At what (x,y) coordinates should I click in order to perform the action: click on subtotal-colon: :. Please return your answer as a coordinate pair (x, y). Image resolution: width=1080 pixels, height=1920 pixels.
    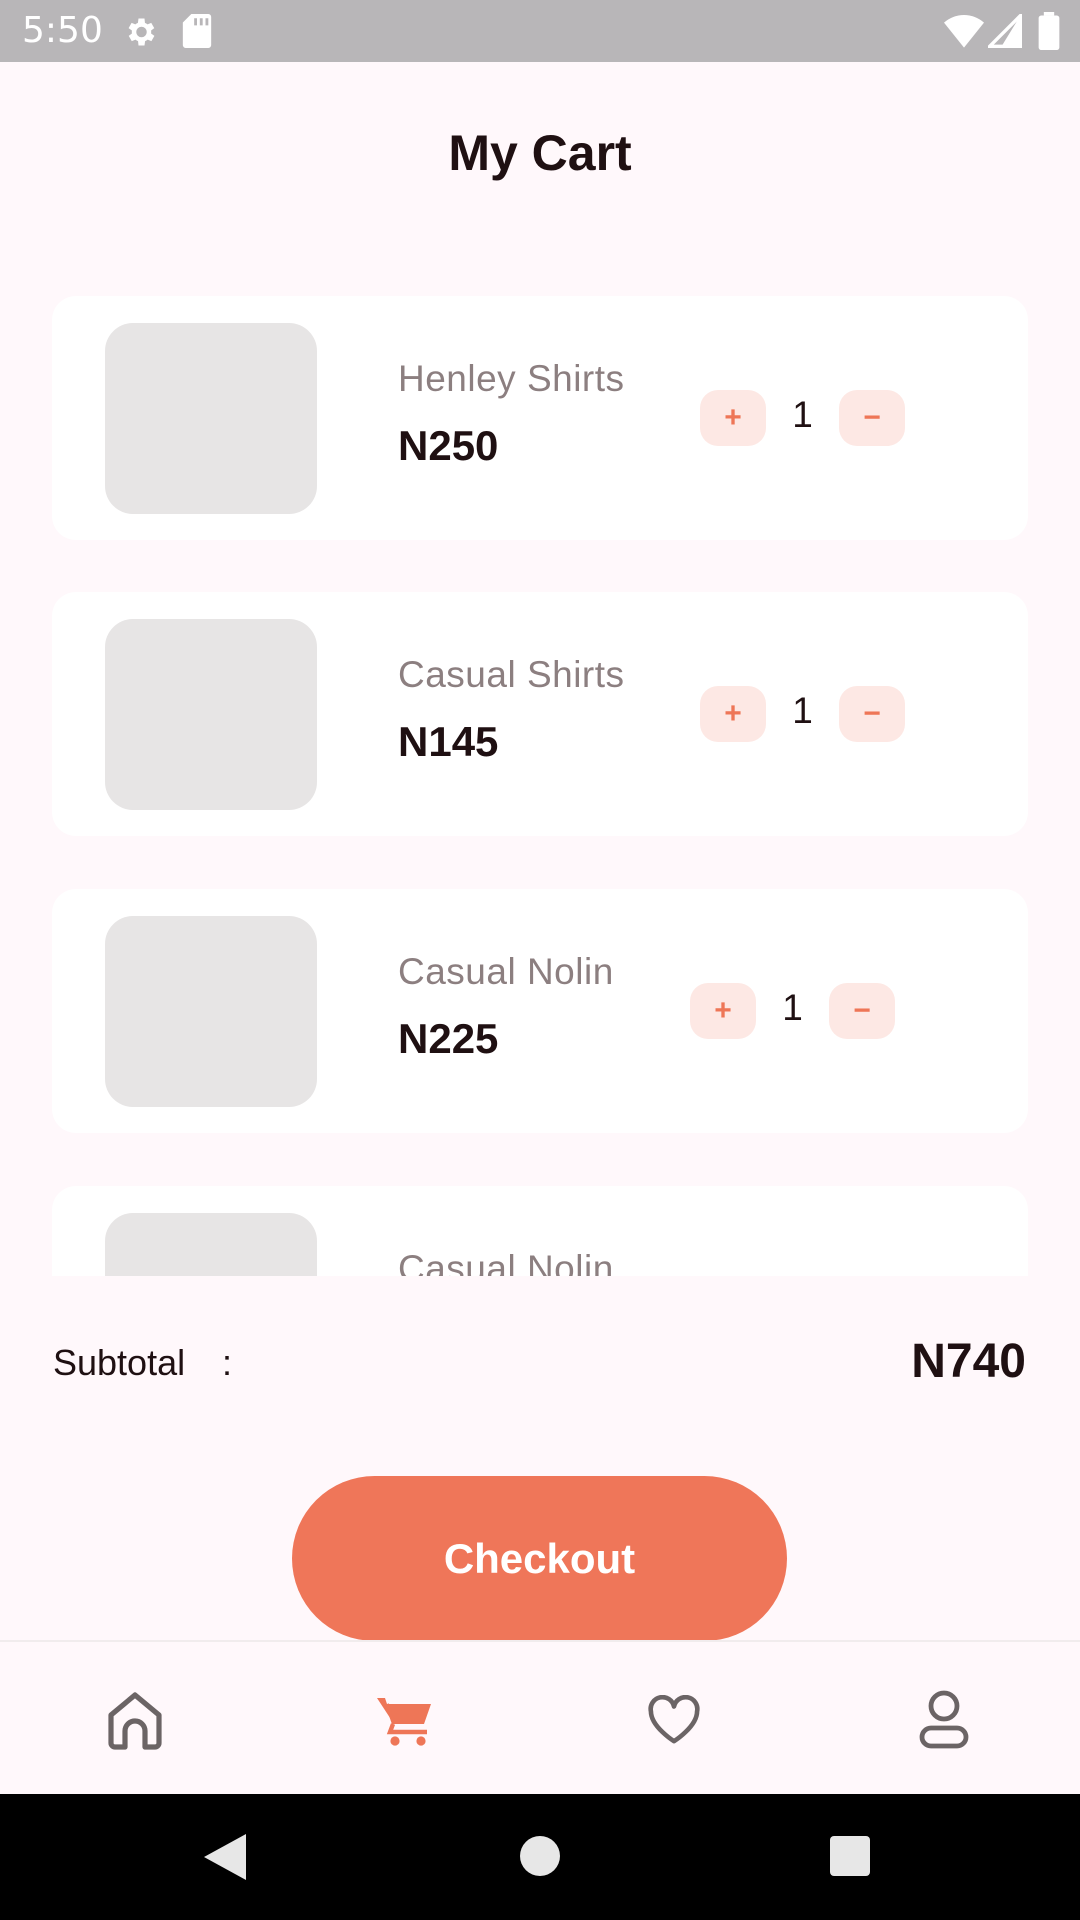
    Looking at the image, I should click on (227, 1362).